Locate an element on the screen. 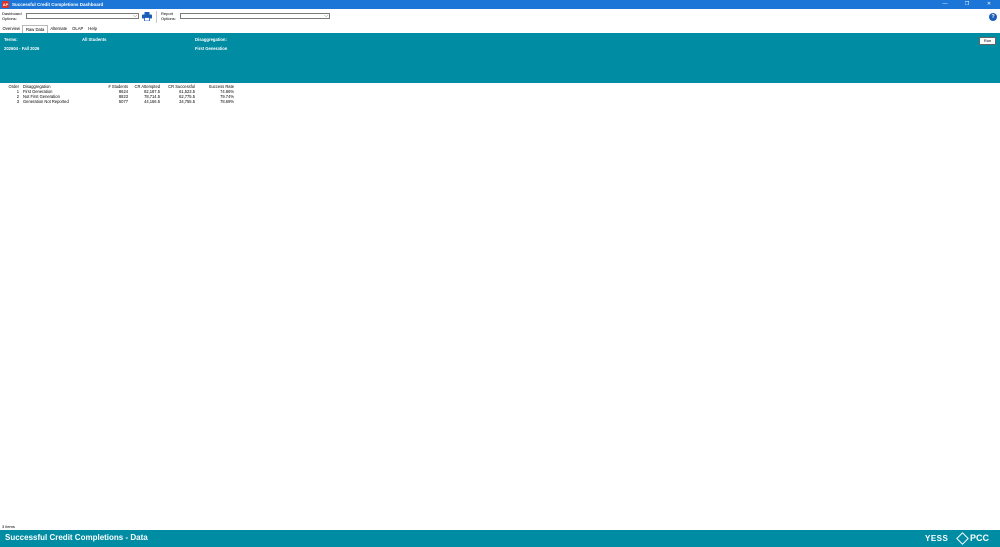 The width and height of the screenshot is (1000, 547). tab-alternate: Alternate is located at coordinates (59, 29).